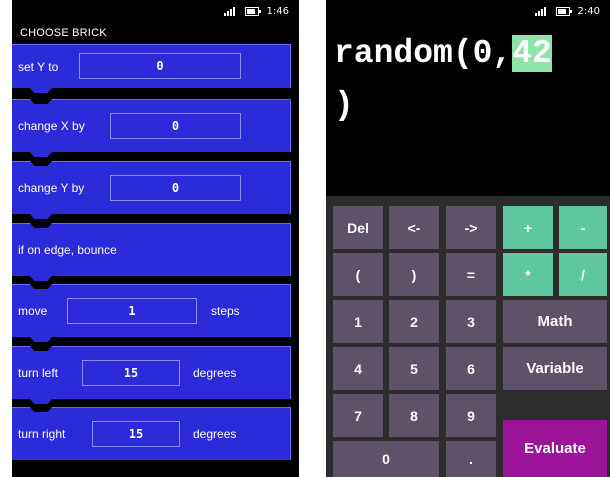  I want to click on divide-key: /, so click(583, 274).